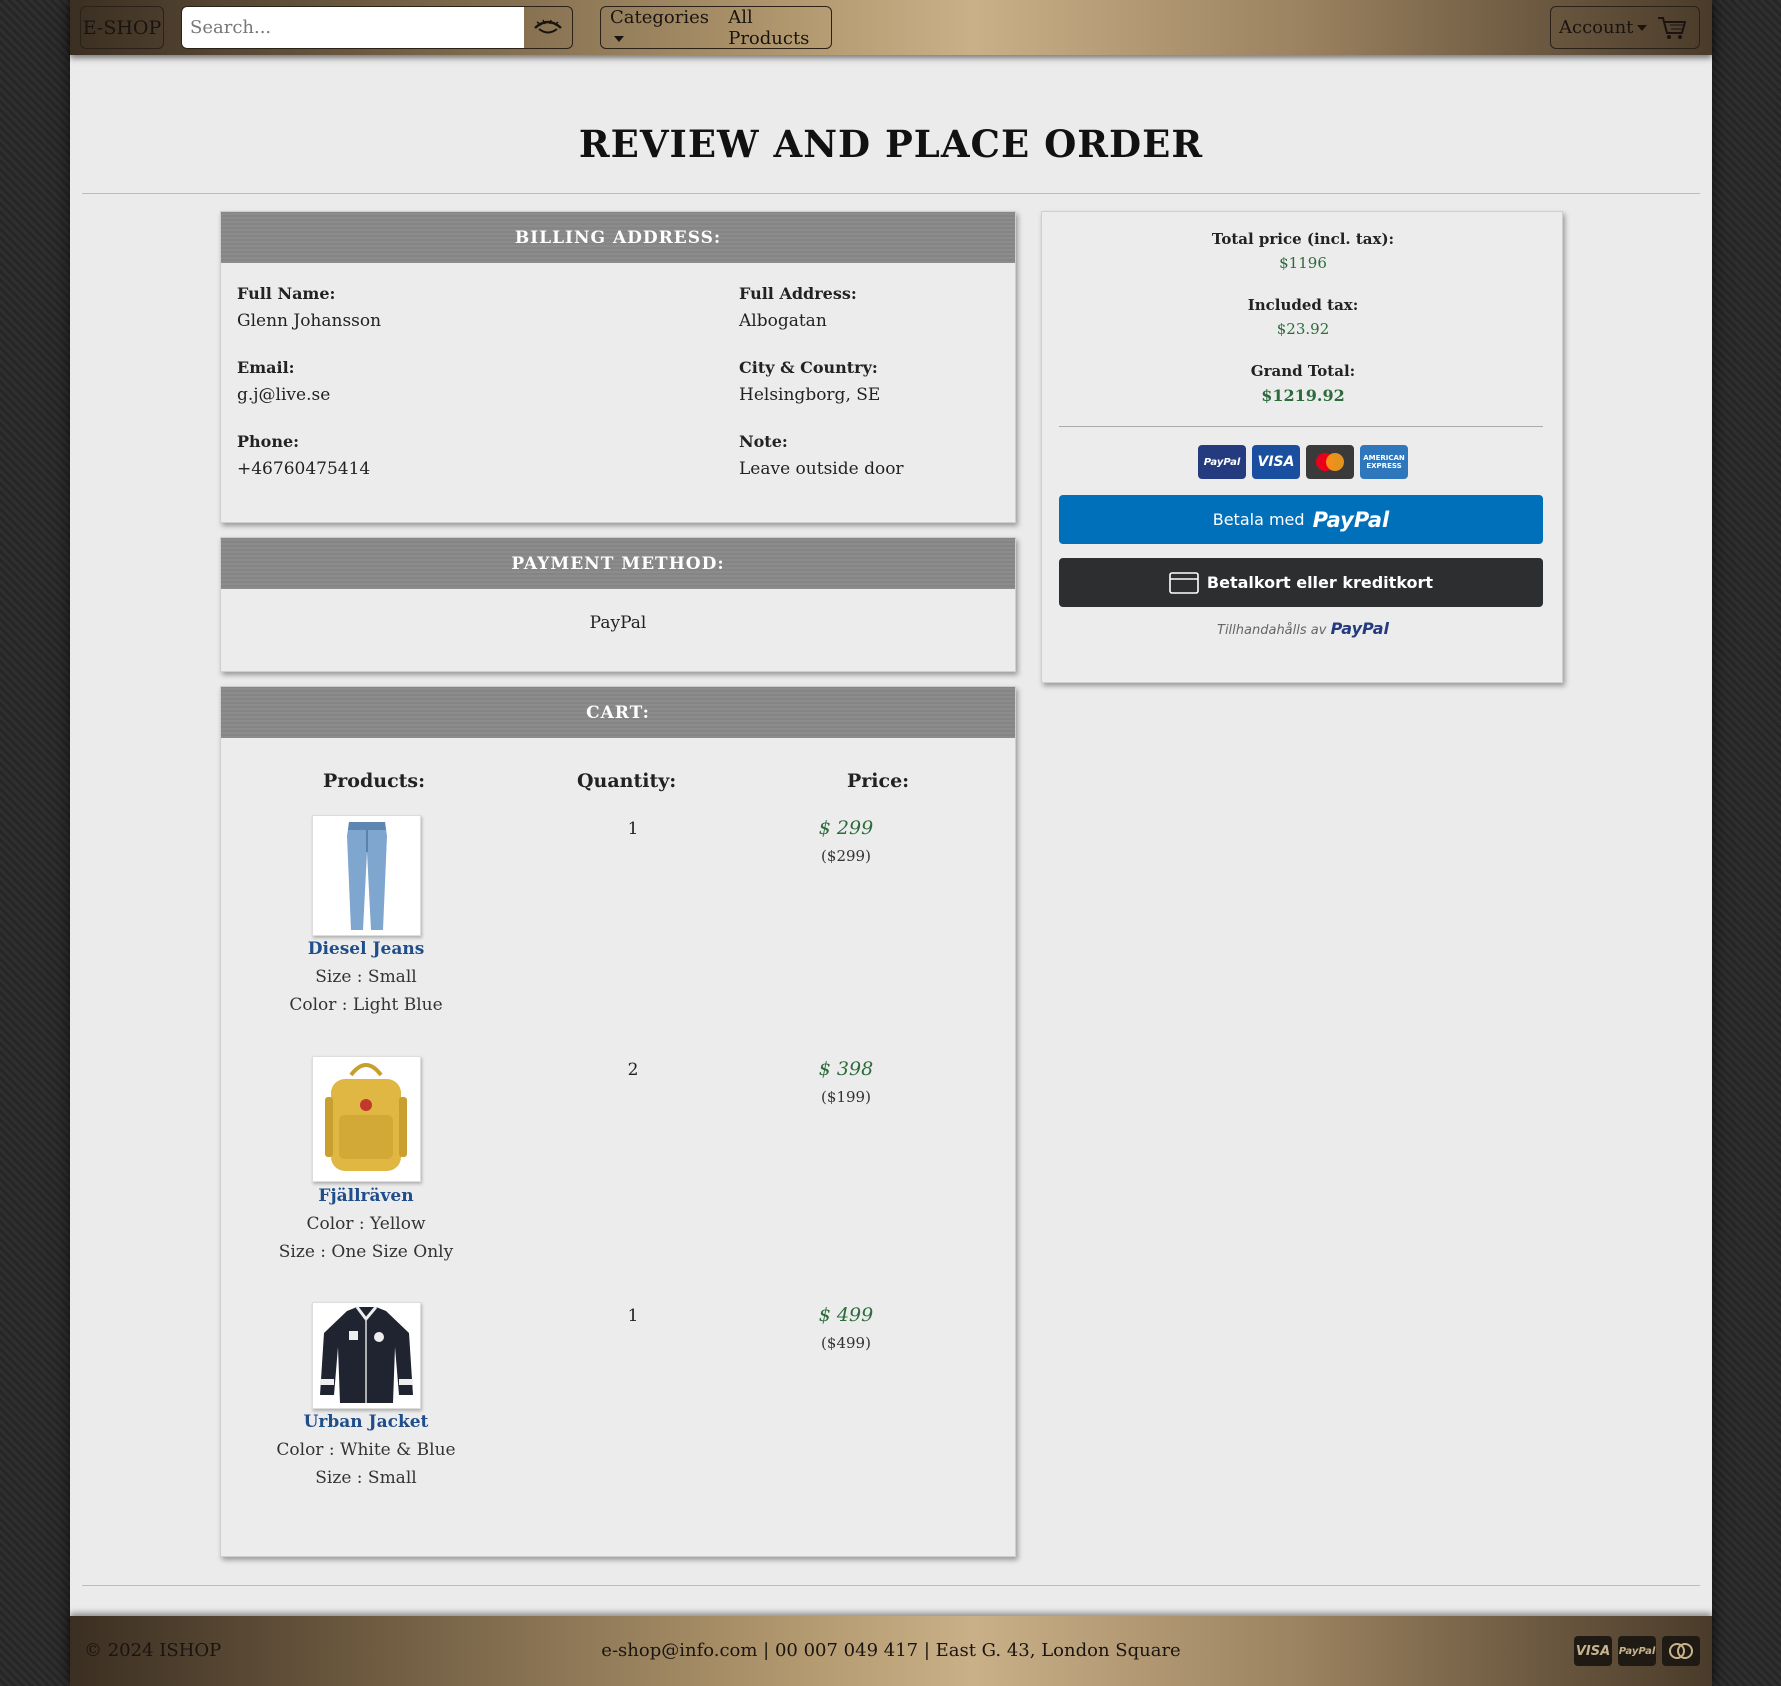 Image resolution: width=1781 pixels, height=1686 pixels. I want to click on powered-prefix: Tillhandahålls av, so click(1272, 630).